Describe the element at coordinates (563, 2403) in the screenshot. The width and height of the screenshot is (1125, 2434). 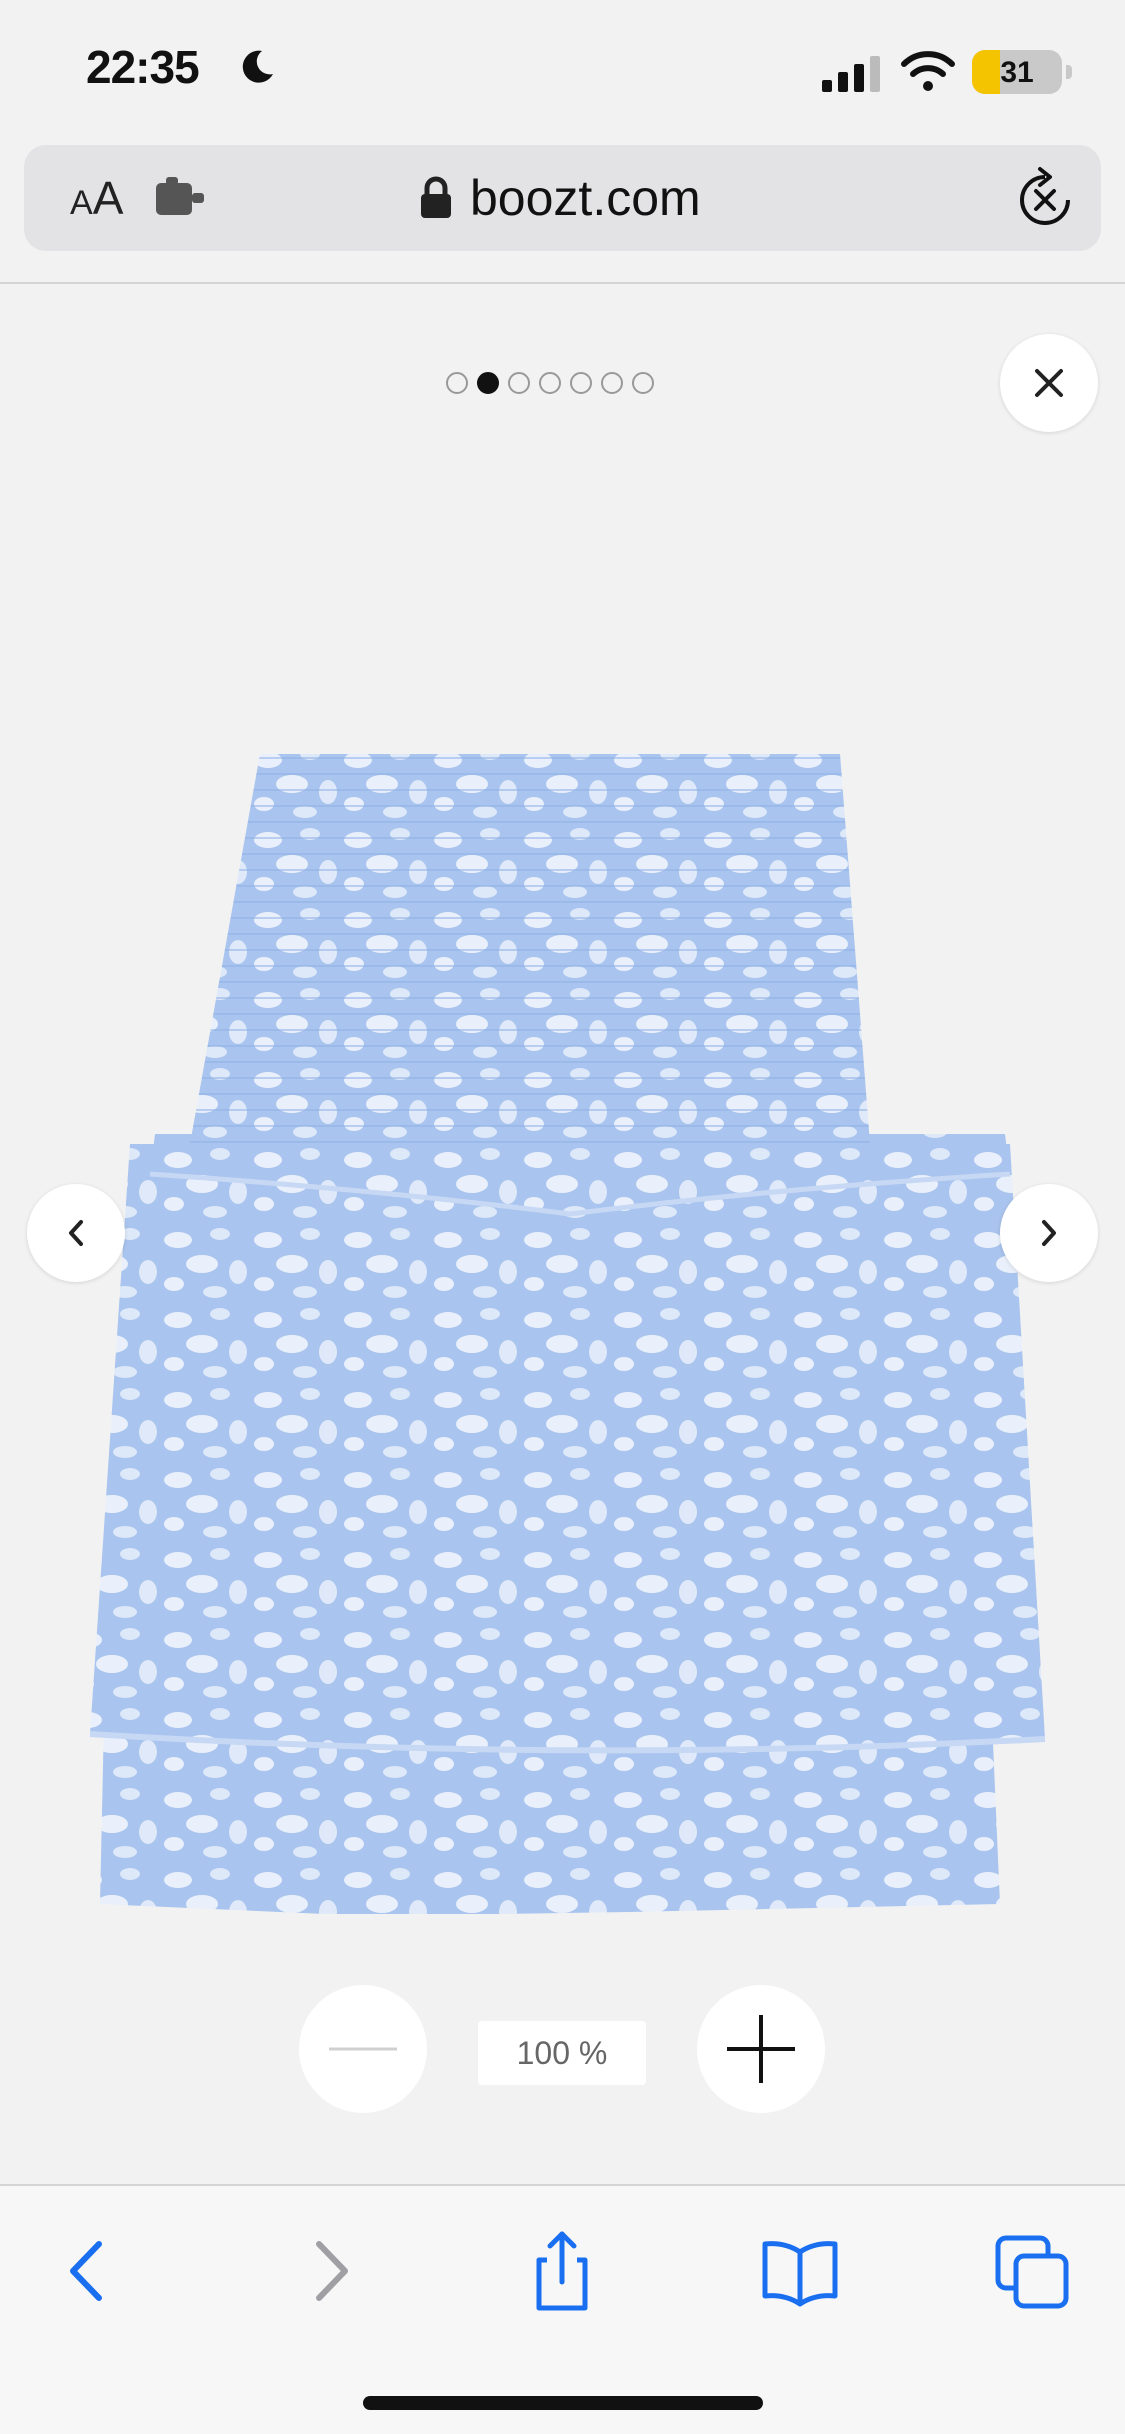
I see `home-indicator` at that location.